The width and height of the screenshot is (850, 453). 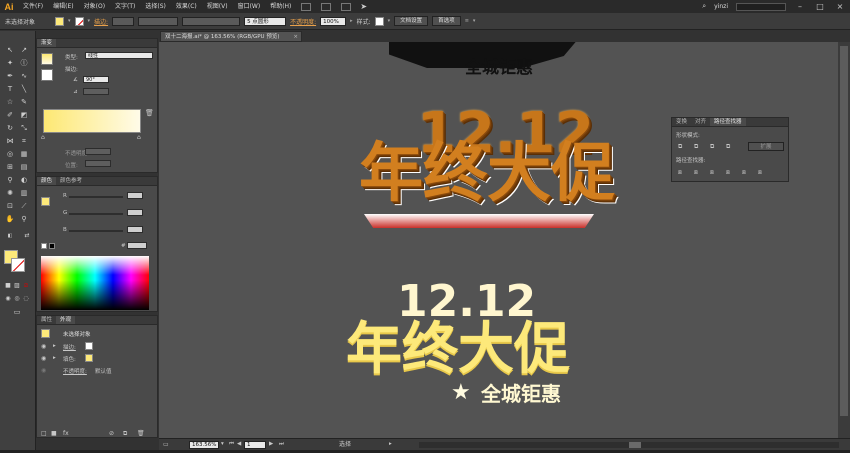 I want to click on tab-pathfinder: 路径查找器, so click(x=728, y=122).